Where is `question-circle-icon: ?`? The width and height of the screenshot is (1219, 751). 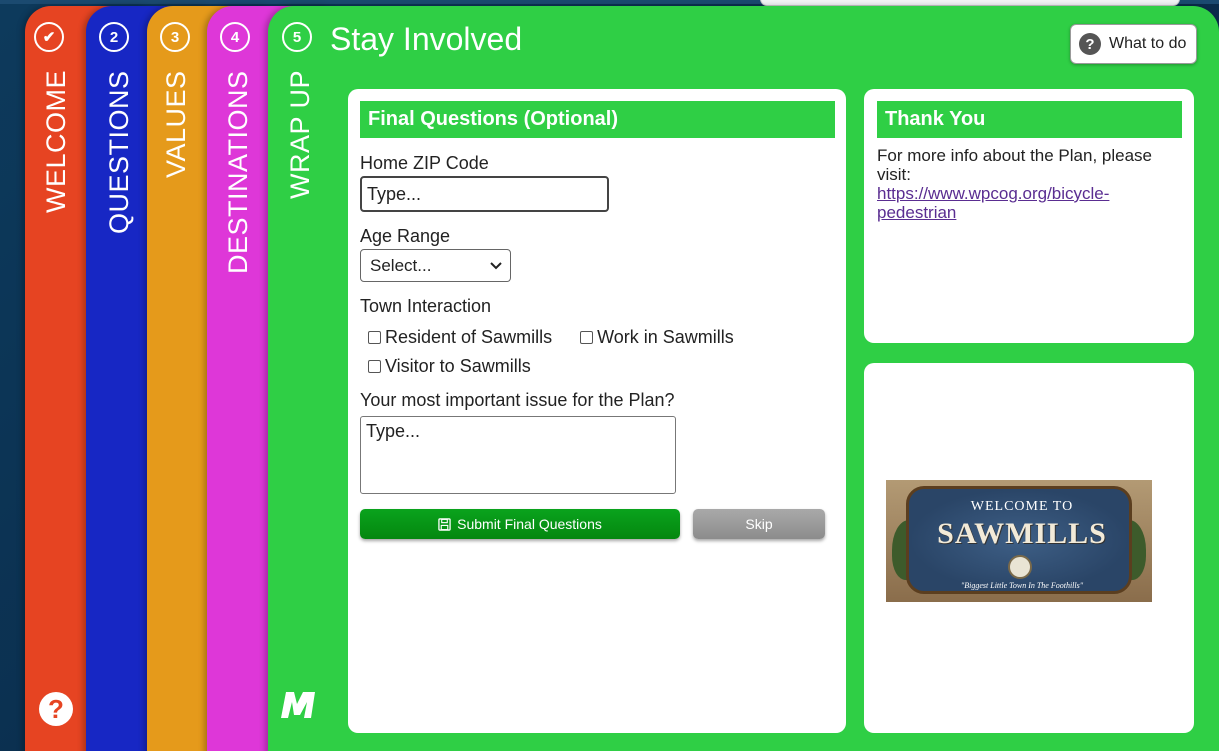 question-circle-icon: ? is located at coordinates (1090, 44).